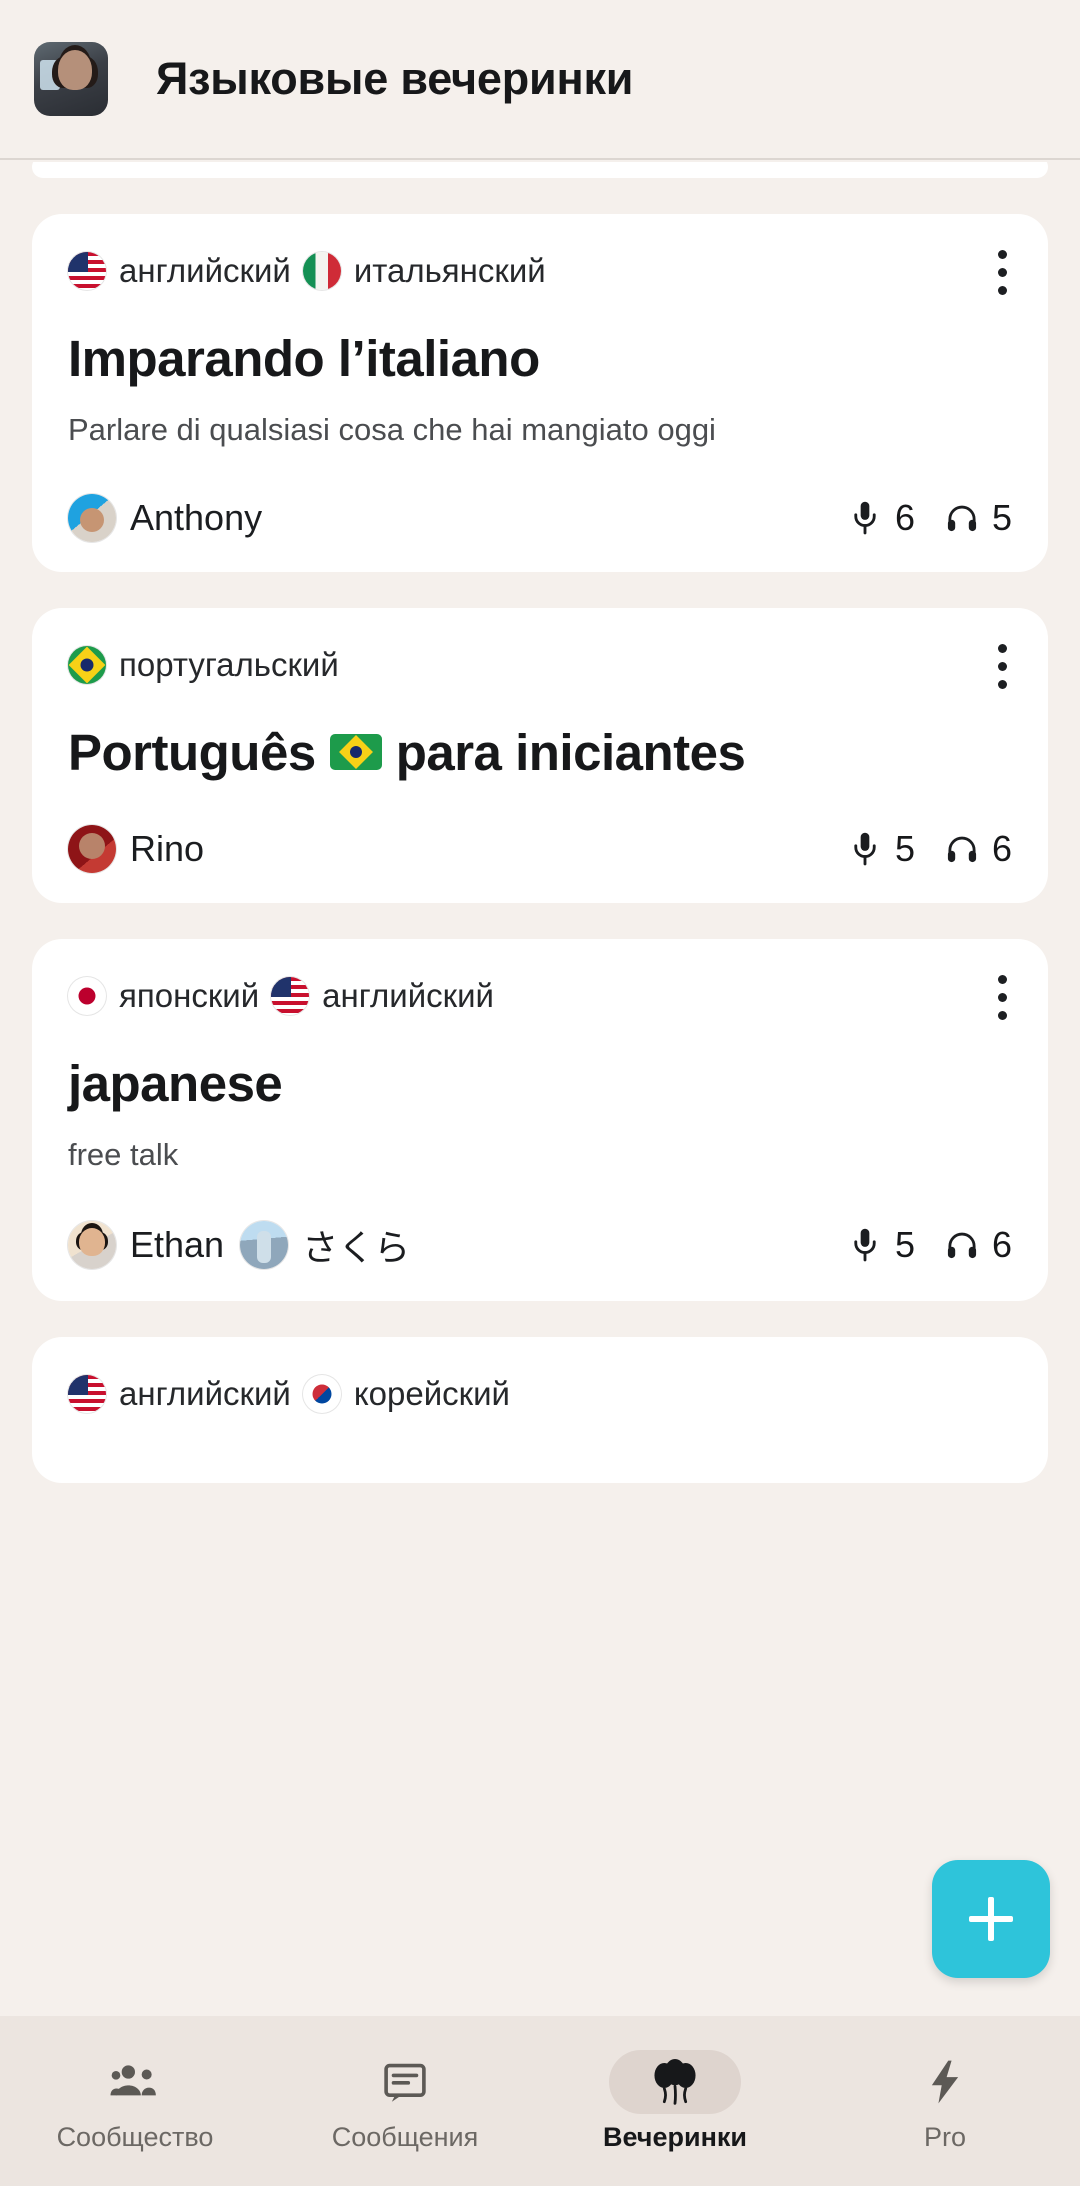  Describe the element at coordinates (167, 848) in the screenshot. I see `host-name: Rino` at that location.